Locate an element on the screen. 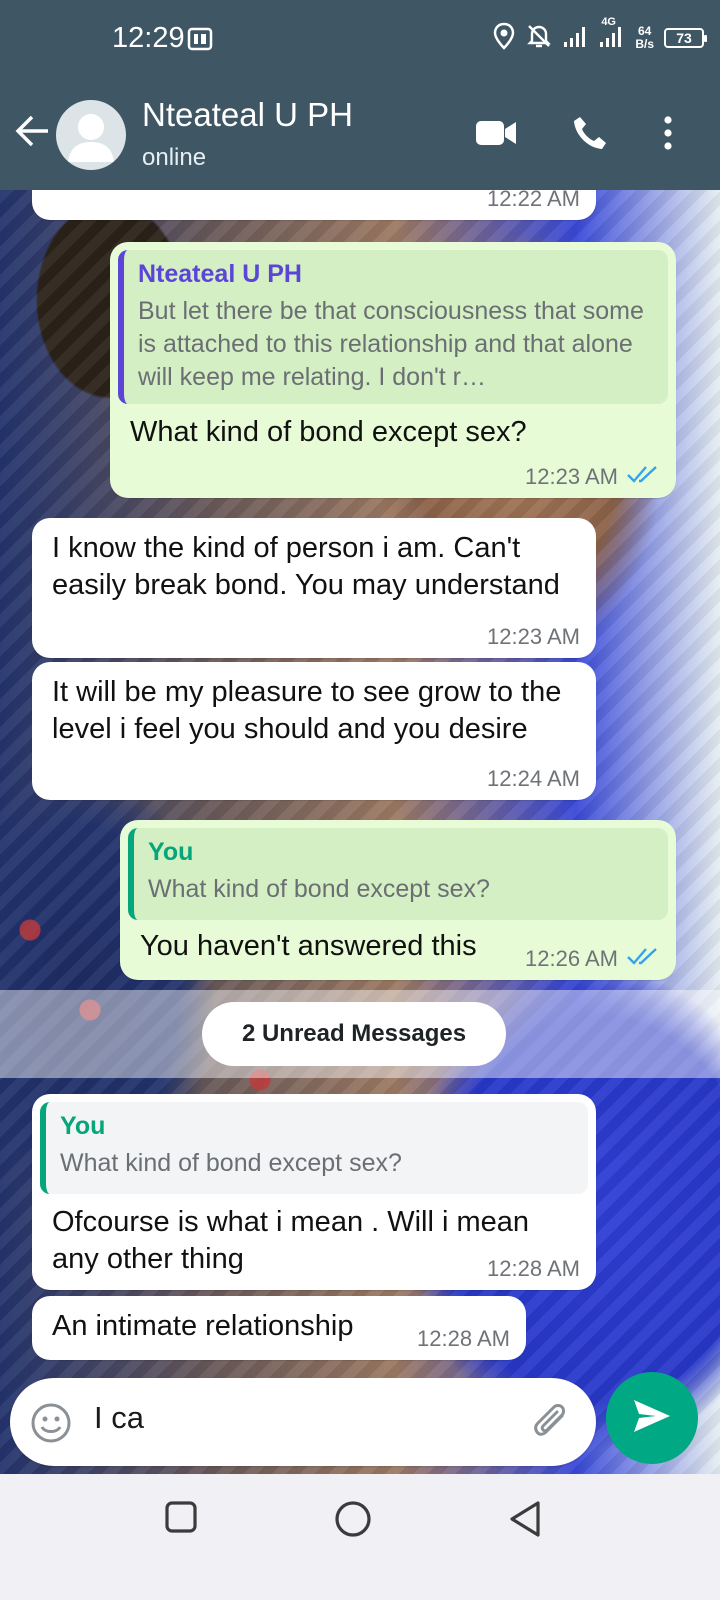  message-input is located at coordinates (304, 1418).